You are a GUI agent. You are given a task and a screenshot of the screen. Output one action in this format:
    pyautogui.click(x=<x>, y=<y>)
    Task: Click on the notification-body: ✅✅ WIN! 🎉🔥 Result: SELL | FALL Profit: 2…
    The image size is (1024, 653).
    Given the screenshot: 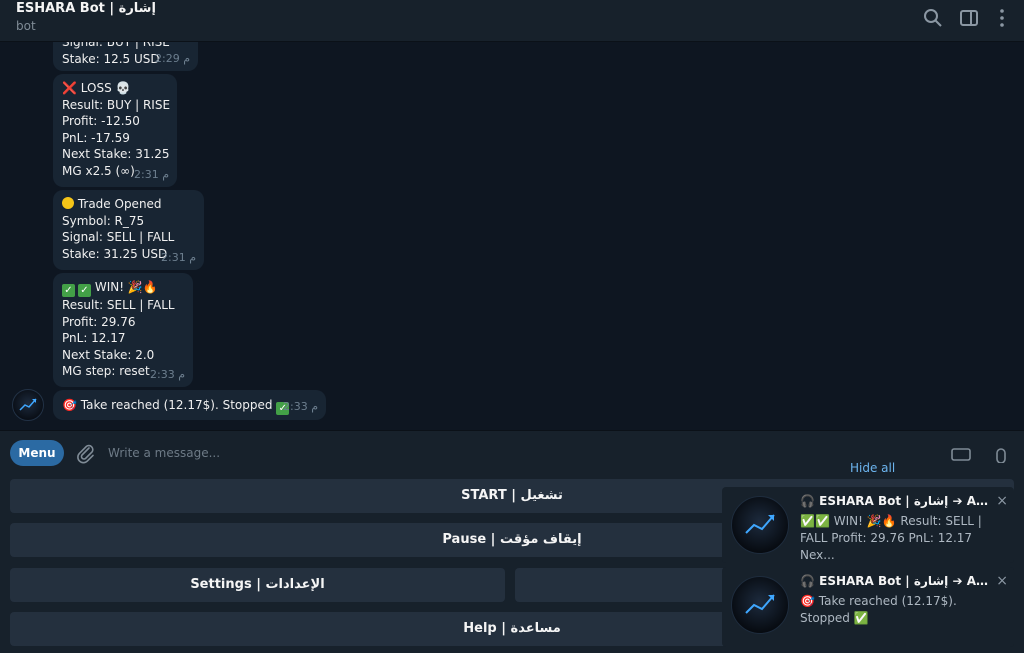 What is the action you would take?
    pyautogui.click(x=891, y=538)
    